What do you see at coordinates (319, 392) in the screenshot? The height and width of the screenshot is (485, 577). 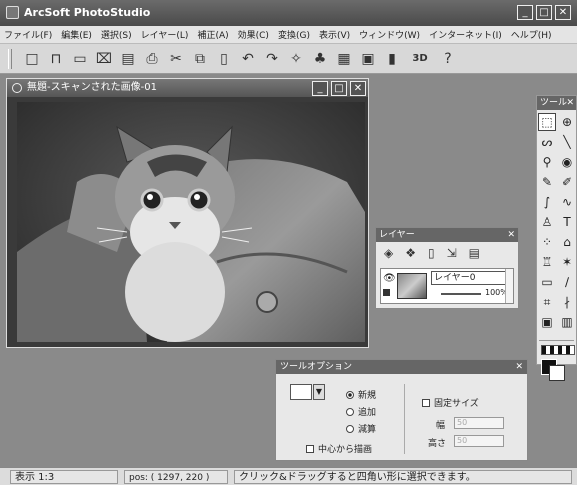 I see `chevron-down-icon: ▼` at bounding box center [319, 392].